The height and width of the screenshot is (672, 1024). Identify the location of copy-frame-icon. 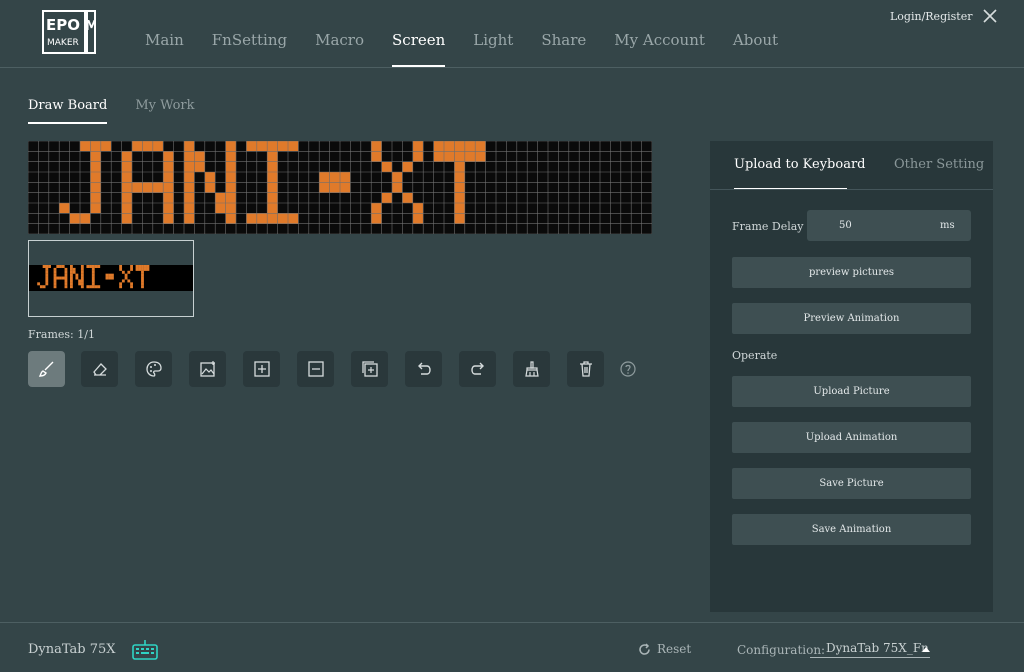
(369, 369).